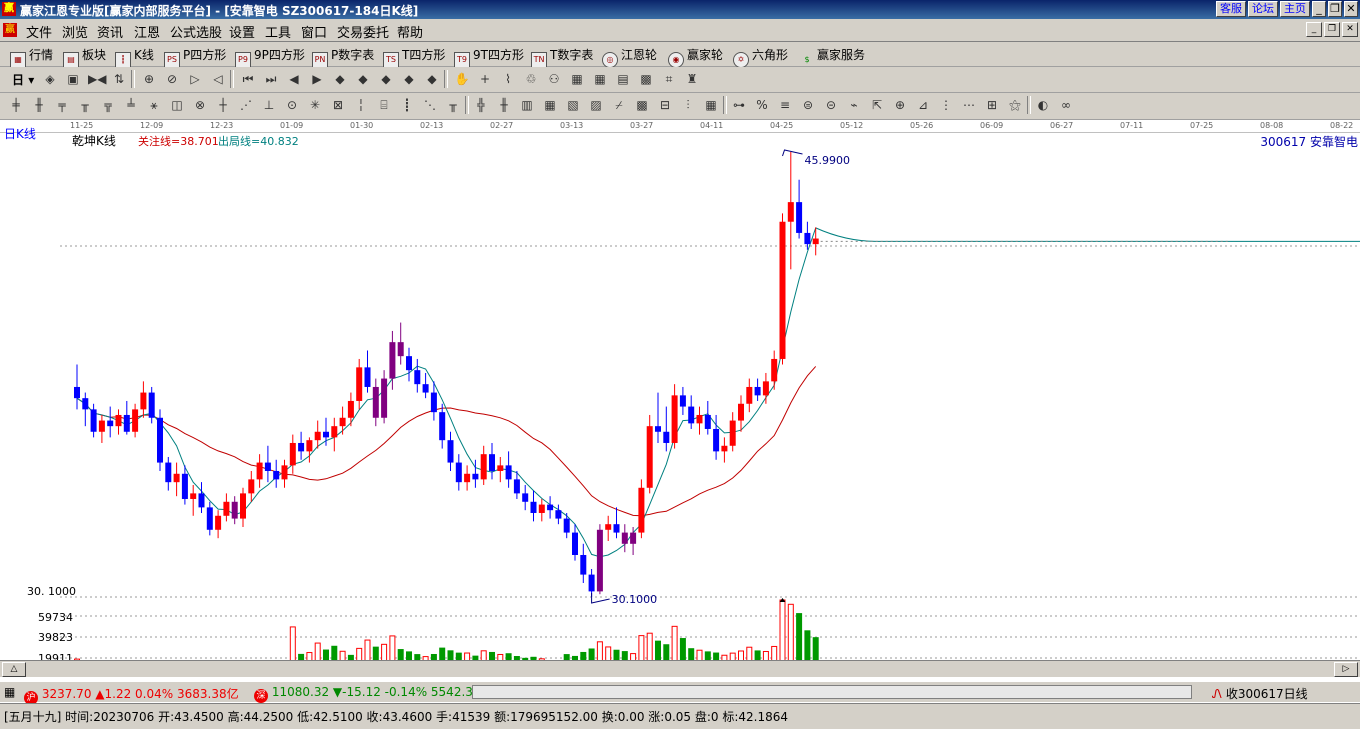 The image size is (1360, 729). Describe the element at coordinates (147, 31) in the screenshot. I see `menu-gann: 江恩` at that location.